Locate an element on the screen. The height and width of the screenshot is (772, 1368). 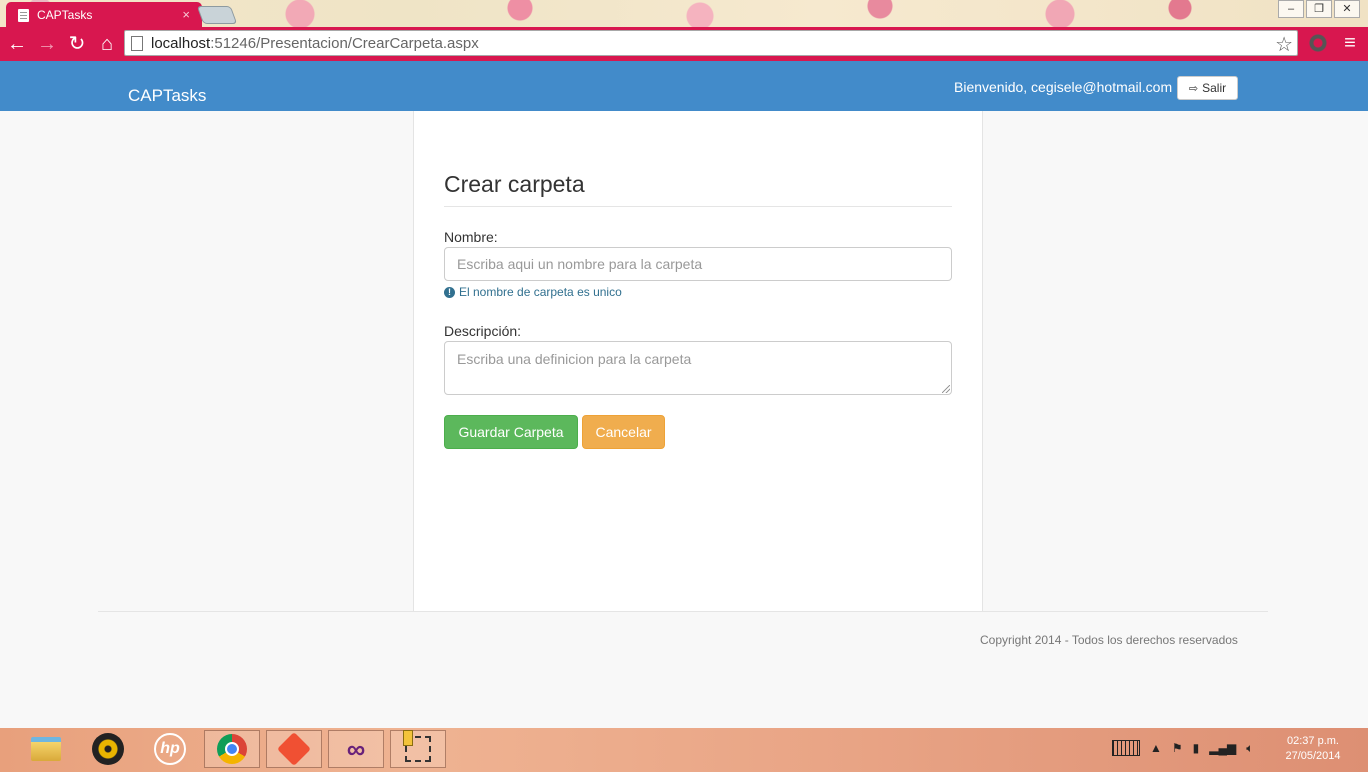
hp-logo-icon: hp is located at coordinates (170, 749).